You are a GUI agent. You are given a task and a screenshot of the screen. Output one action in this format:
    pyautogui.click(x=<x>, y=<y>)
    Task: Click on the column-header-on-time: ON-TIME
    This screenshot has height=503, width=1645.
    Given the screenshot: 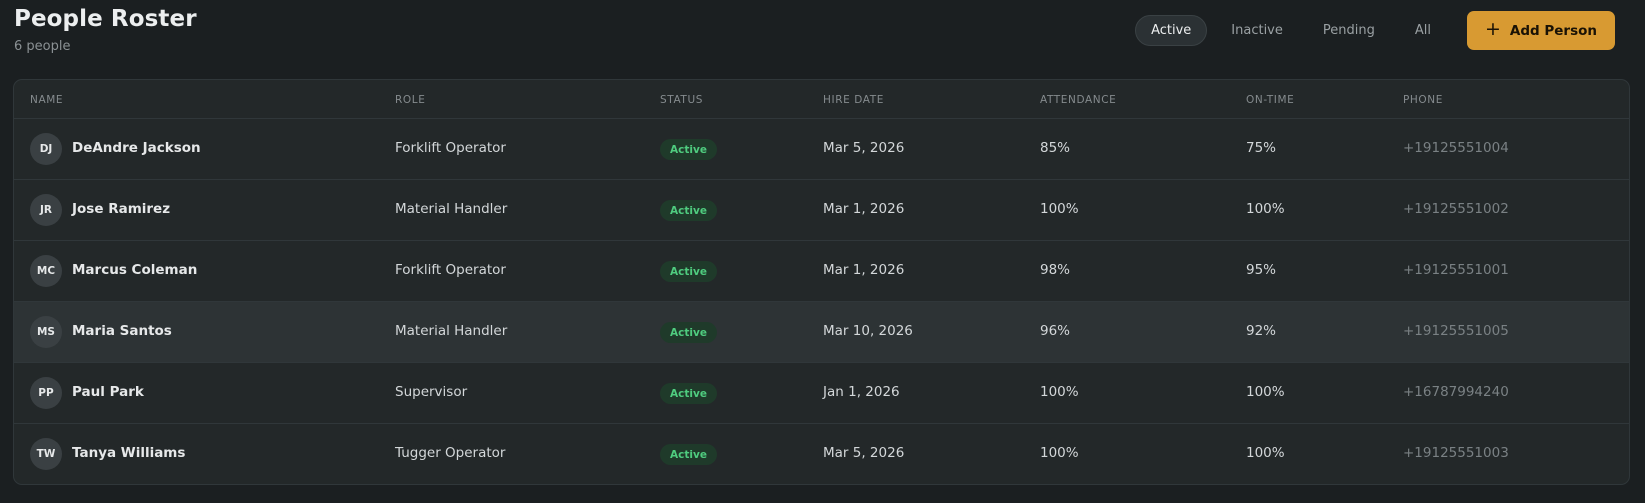 What is the action you would take?
    pyautogui.click(x=1270, y=100)
    